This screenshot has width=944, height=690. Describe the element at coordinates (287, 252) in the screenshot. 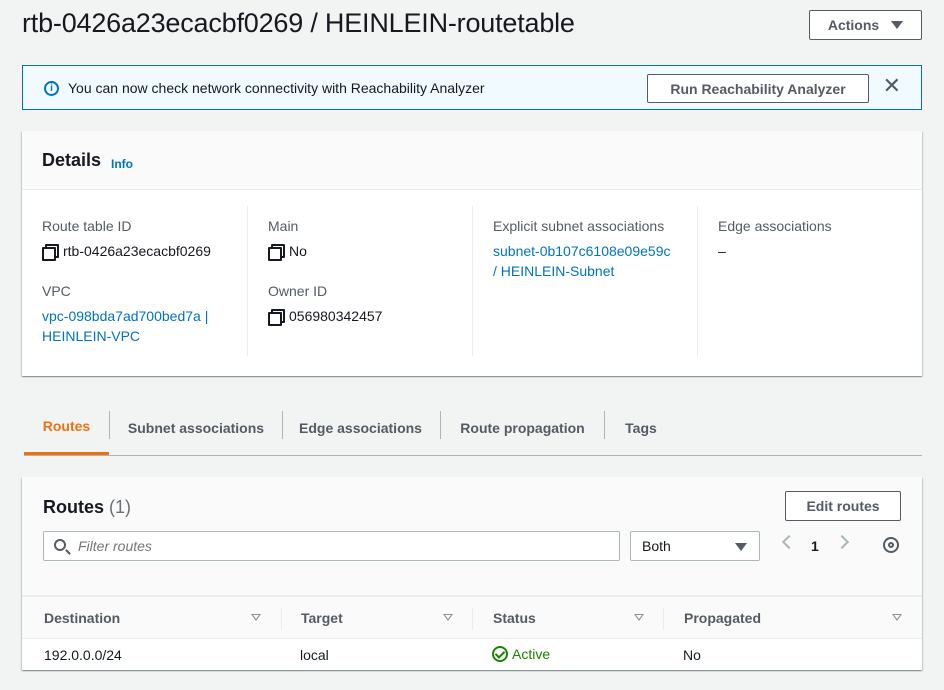

I see `main-value: No` at that location.